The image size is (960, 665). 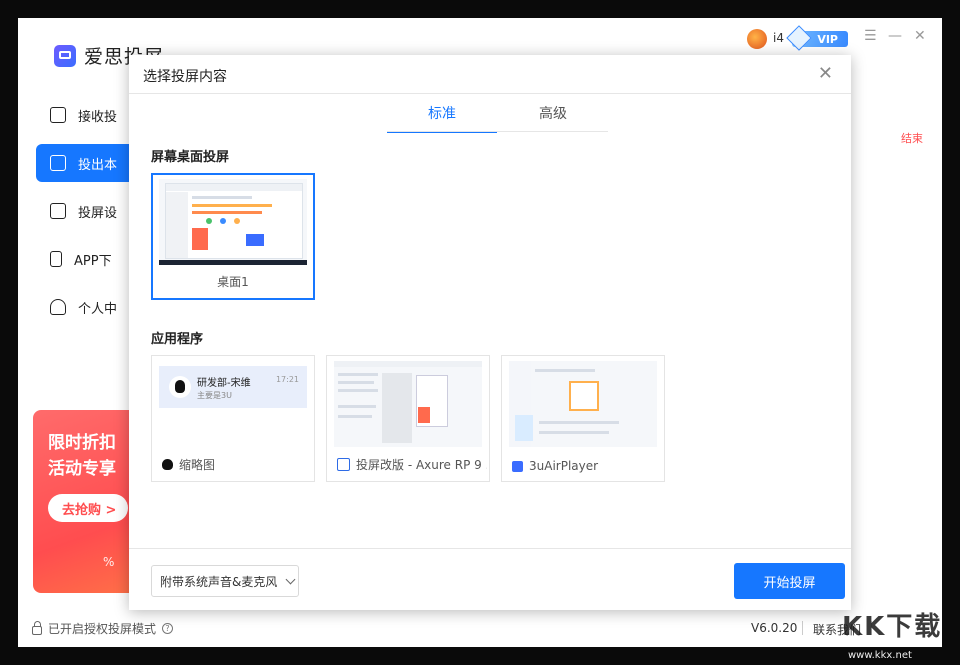 I want to click on qq-chat-preview: 研发部-宋维 主要是3U 17:21, so click(x=233, y=387).